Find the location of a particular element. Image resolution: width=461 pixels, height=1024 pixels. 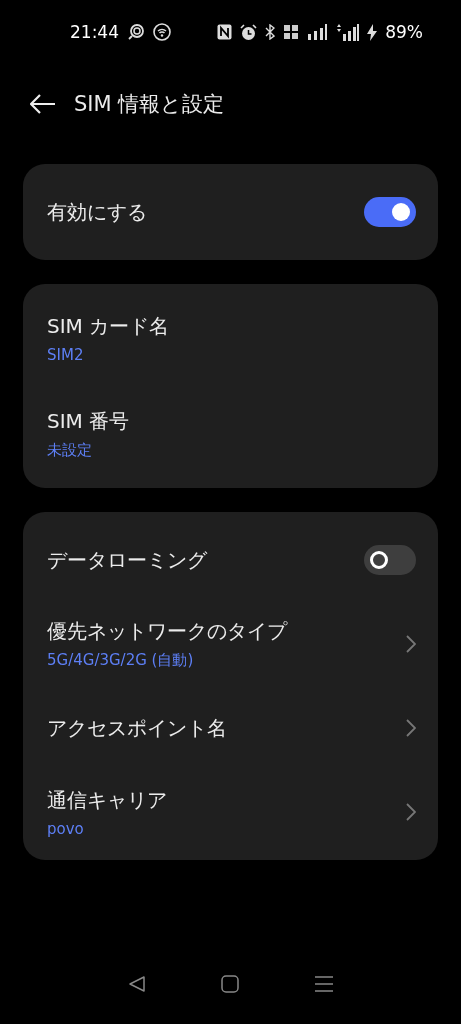

home-icon is located at coordinates (230, 984).